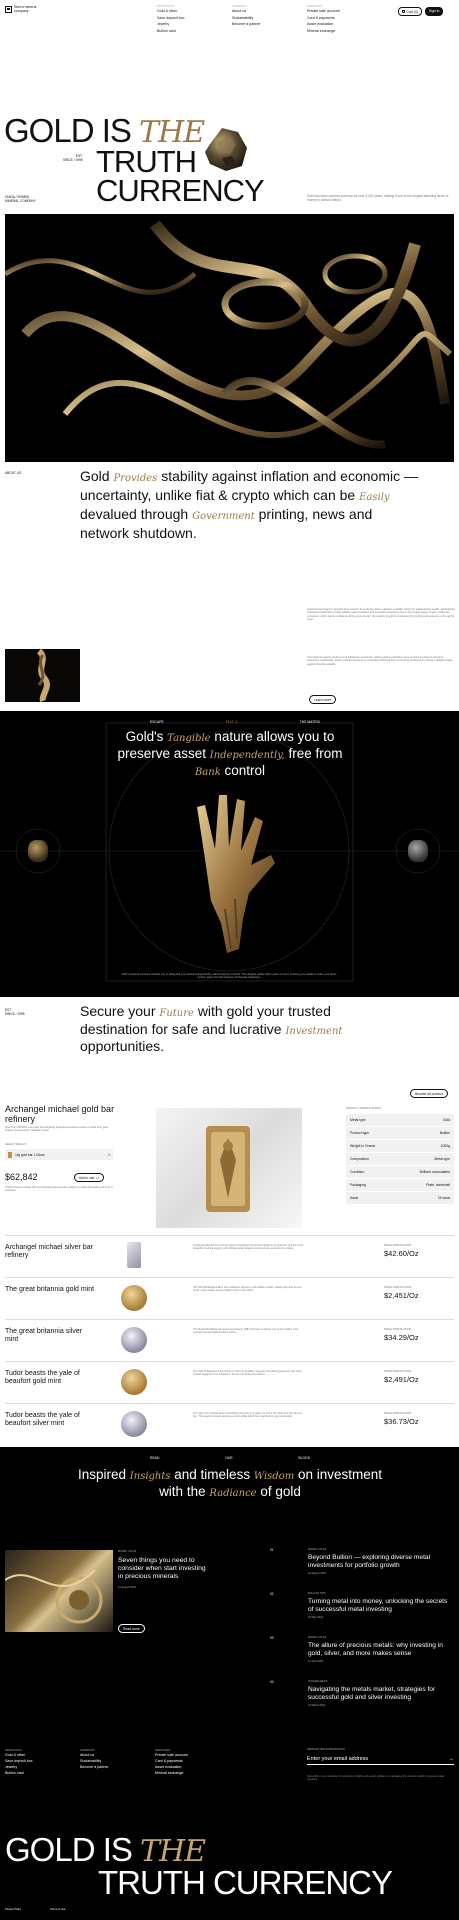  Describe the element at coordinates (434, 11) in the screenshot. I see `signin-button: Sign in` at that location.